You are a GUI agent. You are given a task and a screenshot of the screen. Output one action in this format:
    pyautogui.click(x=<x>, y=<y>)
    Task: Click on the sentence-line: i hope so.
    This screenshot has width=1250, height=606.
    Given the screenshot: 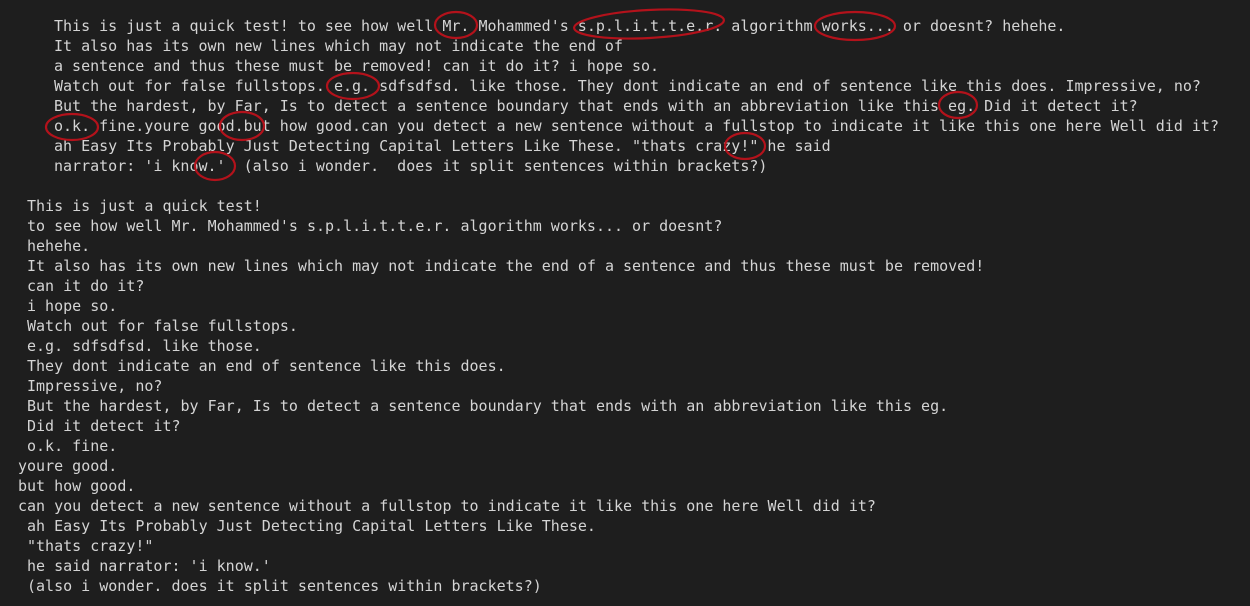 What is the action you would take?
    pyautogui.click(x=72, y=306)
    